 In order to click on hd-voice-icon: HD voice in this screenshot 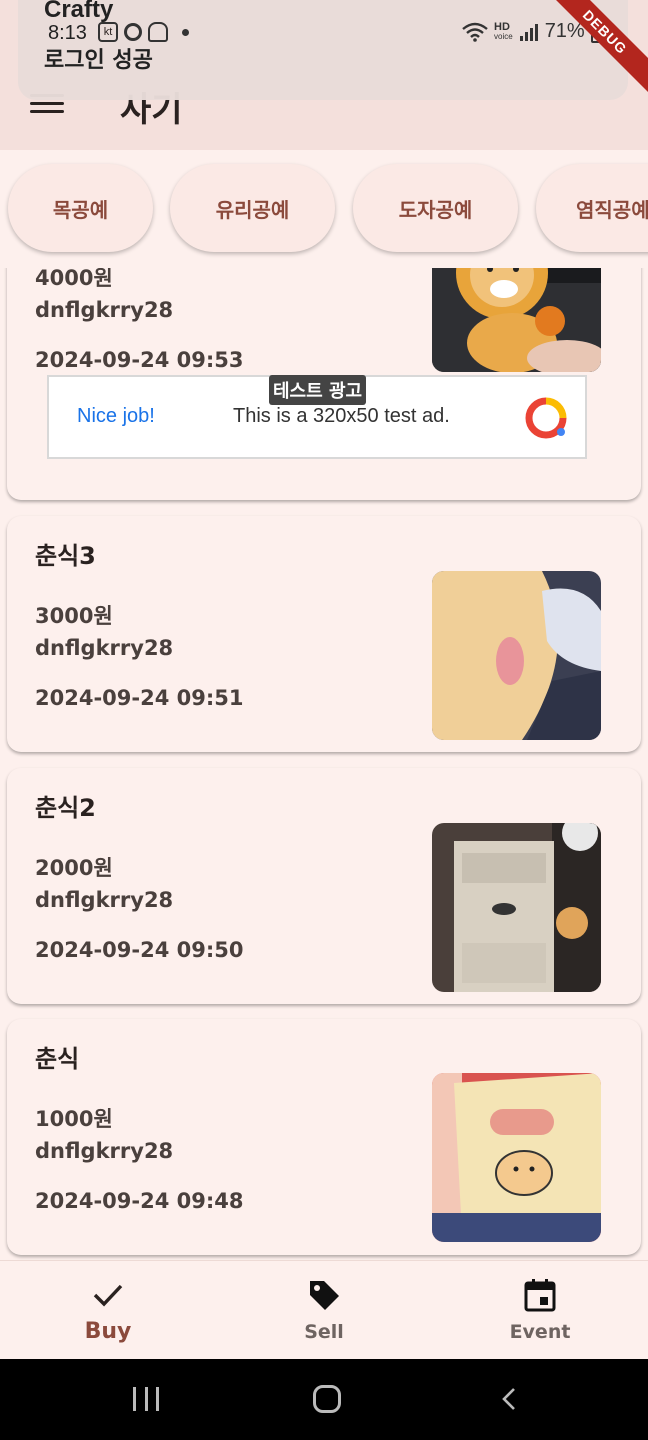, I will do `click(503, 30)`.